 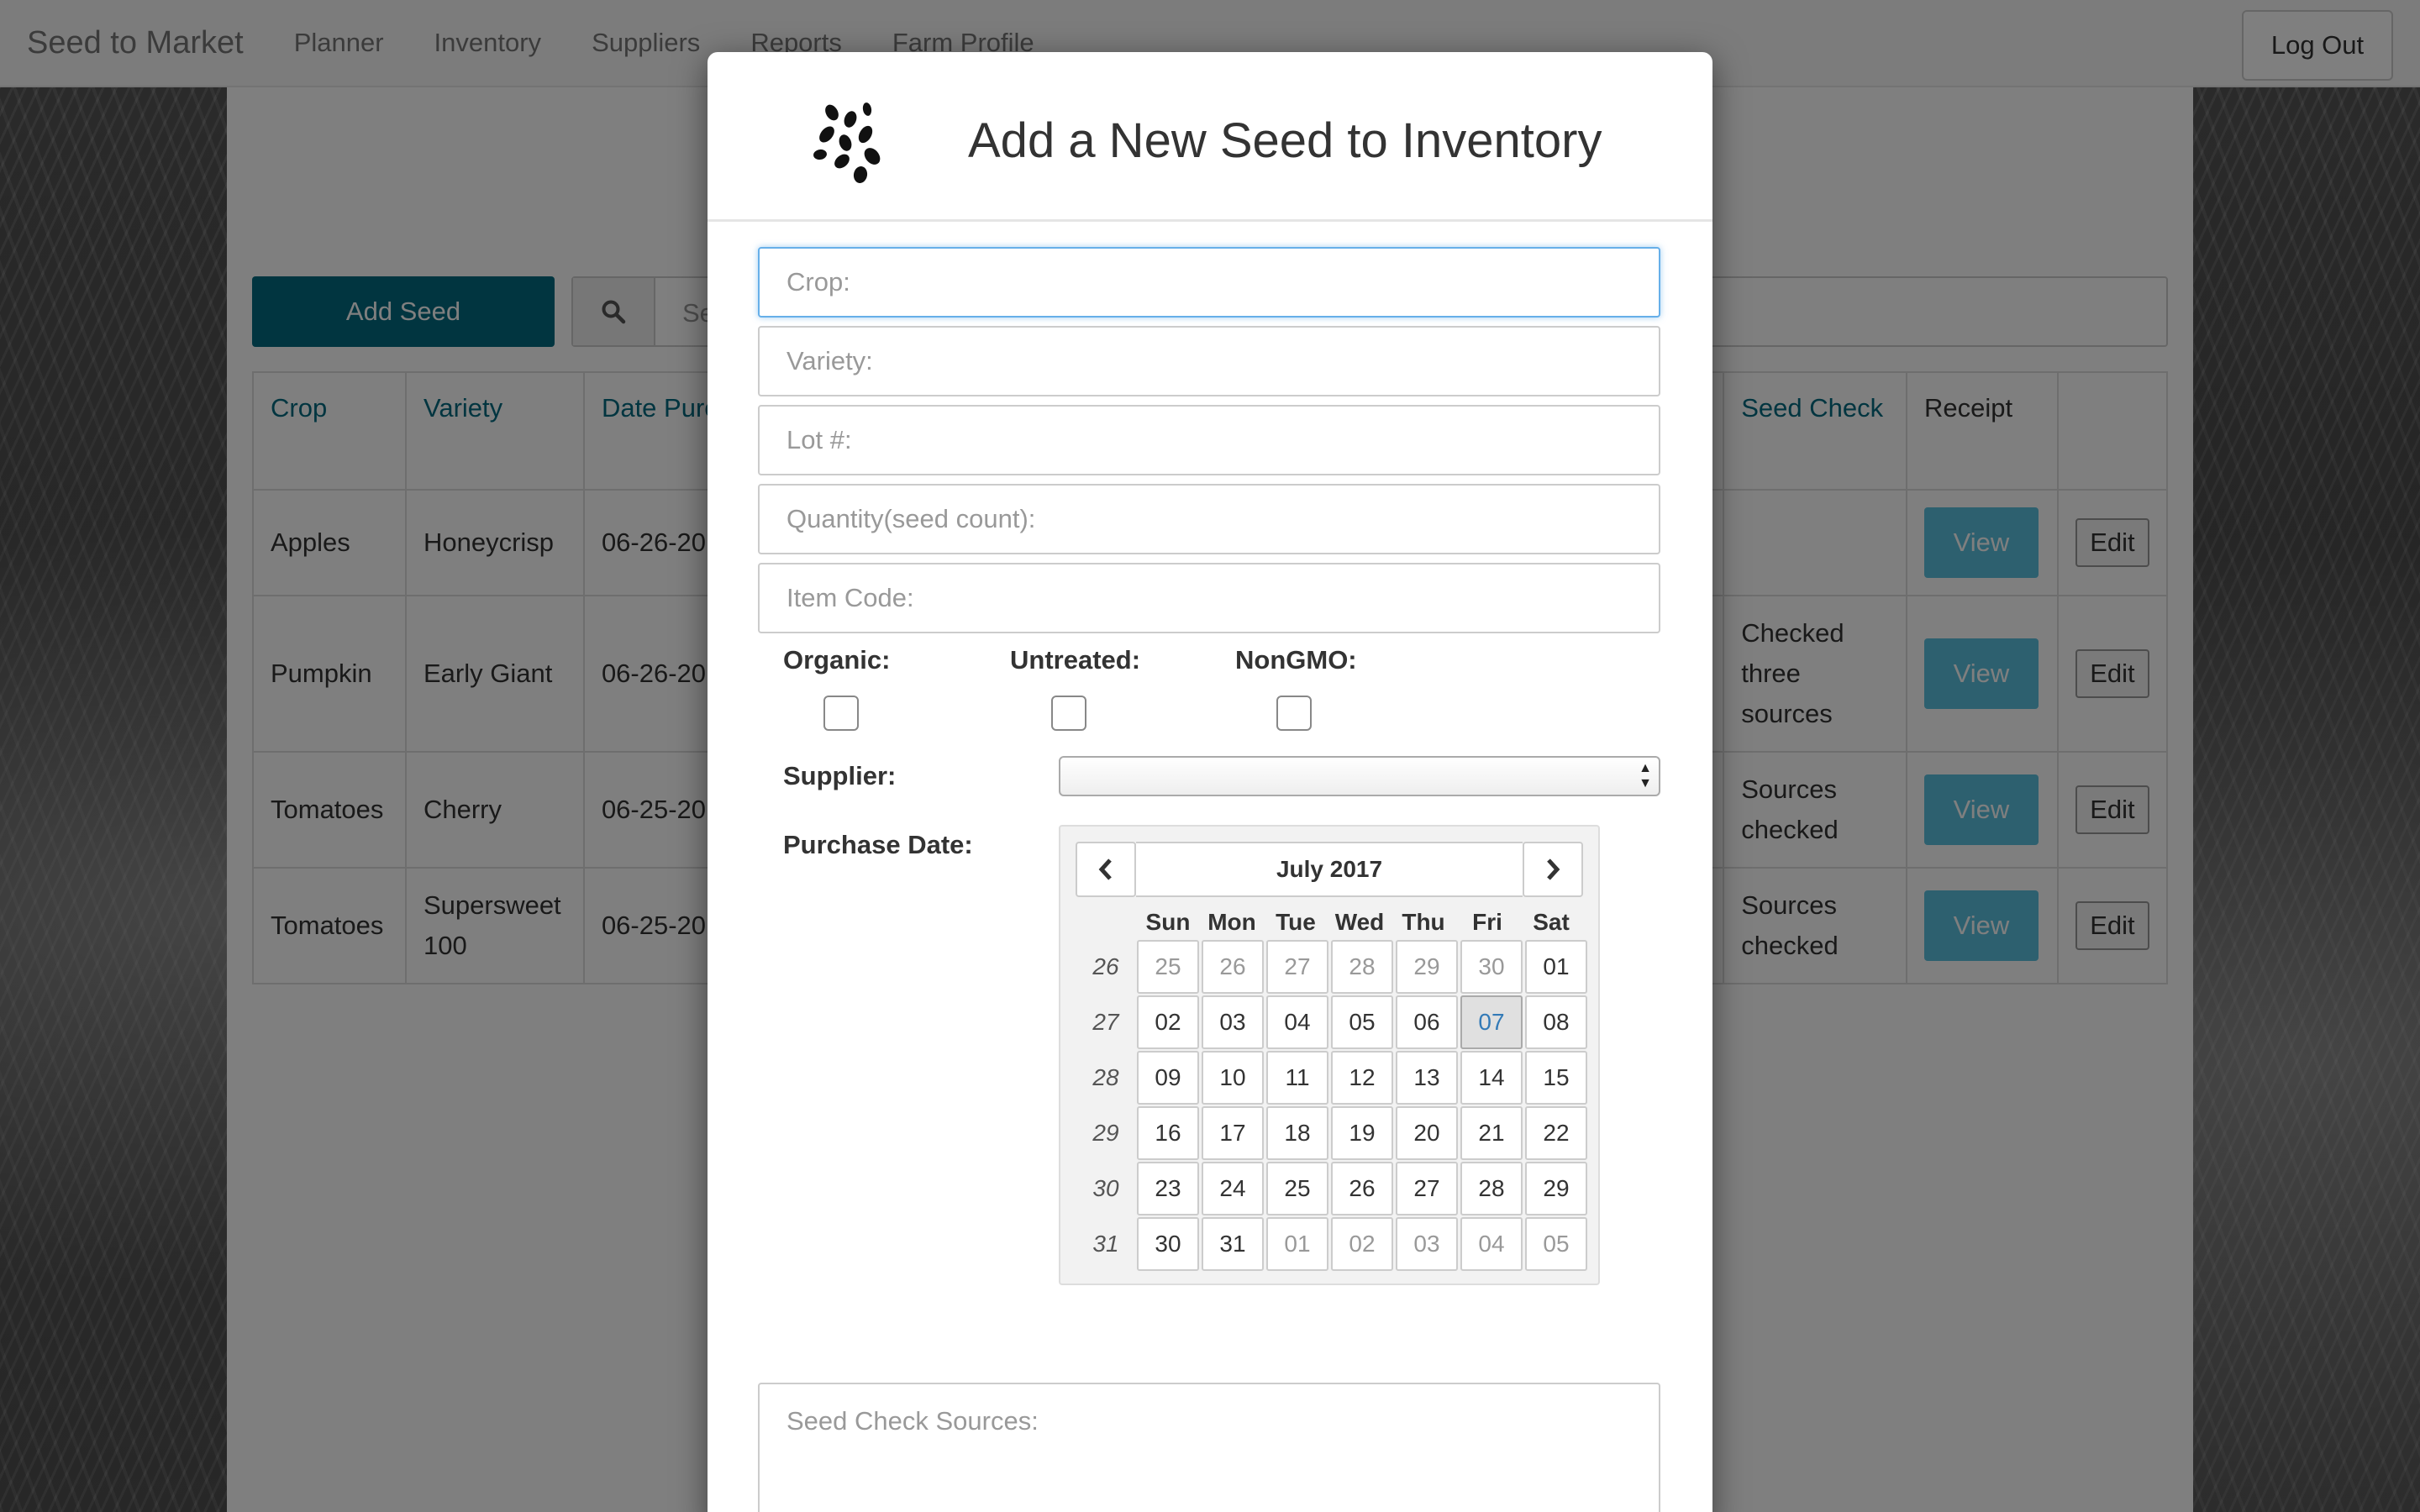 I want to click on crop-input: Crop:, so click(x=1209, y=282).